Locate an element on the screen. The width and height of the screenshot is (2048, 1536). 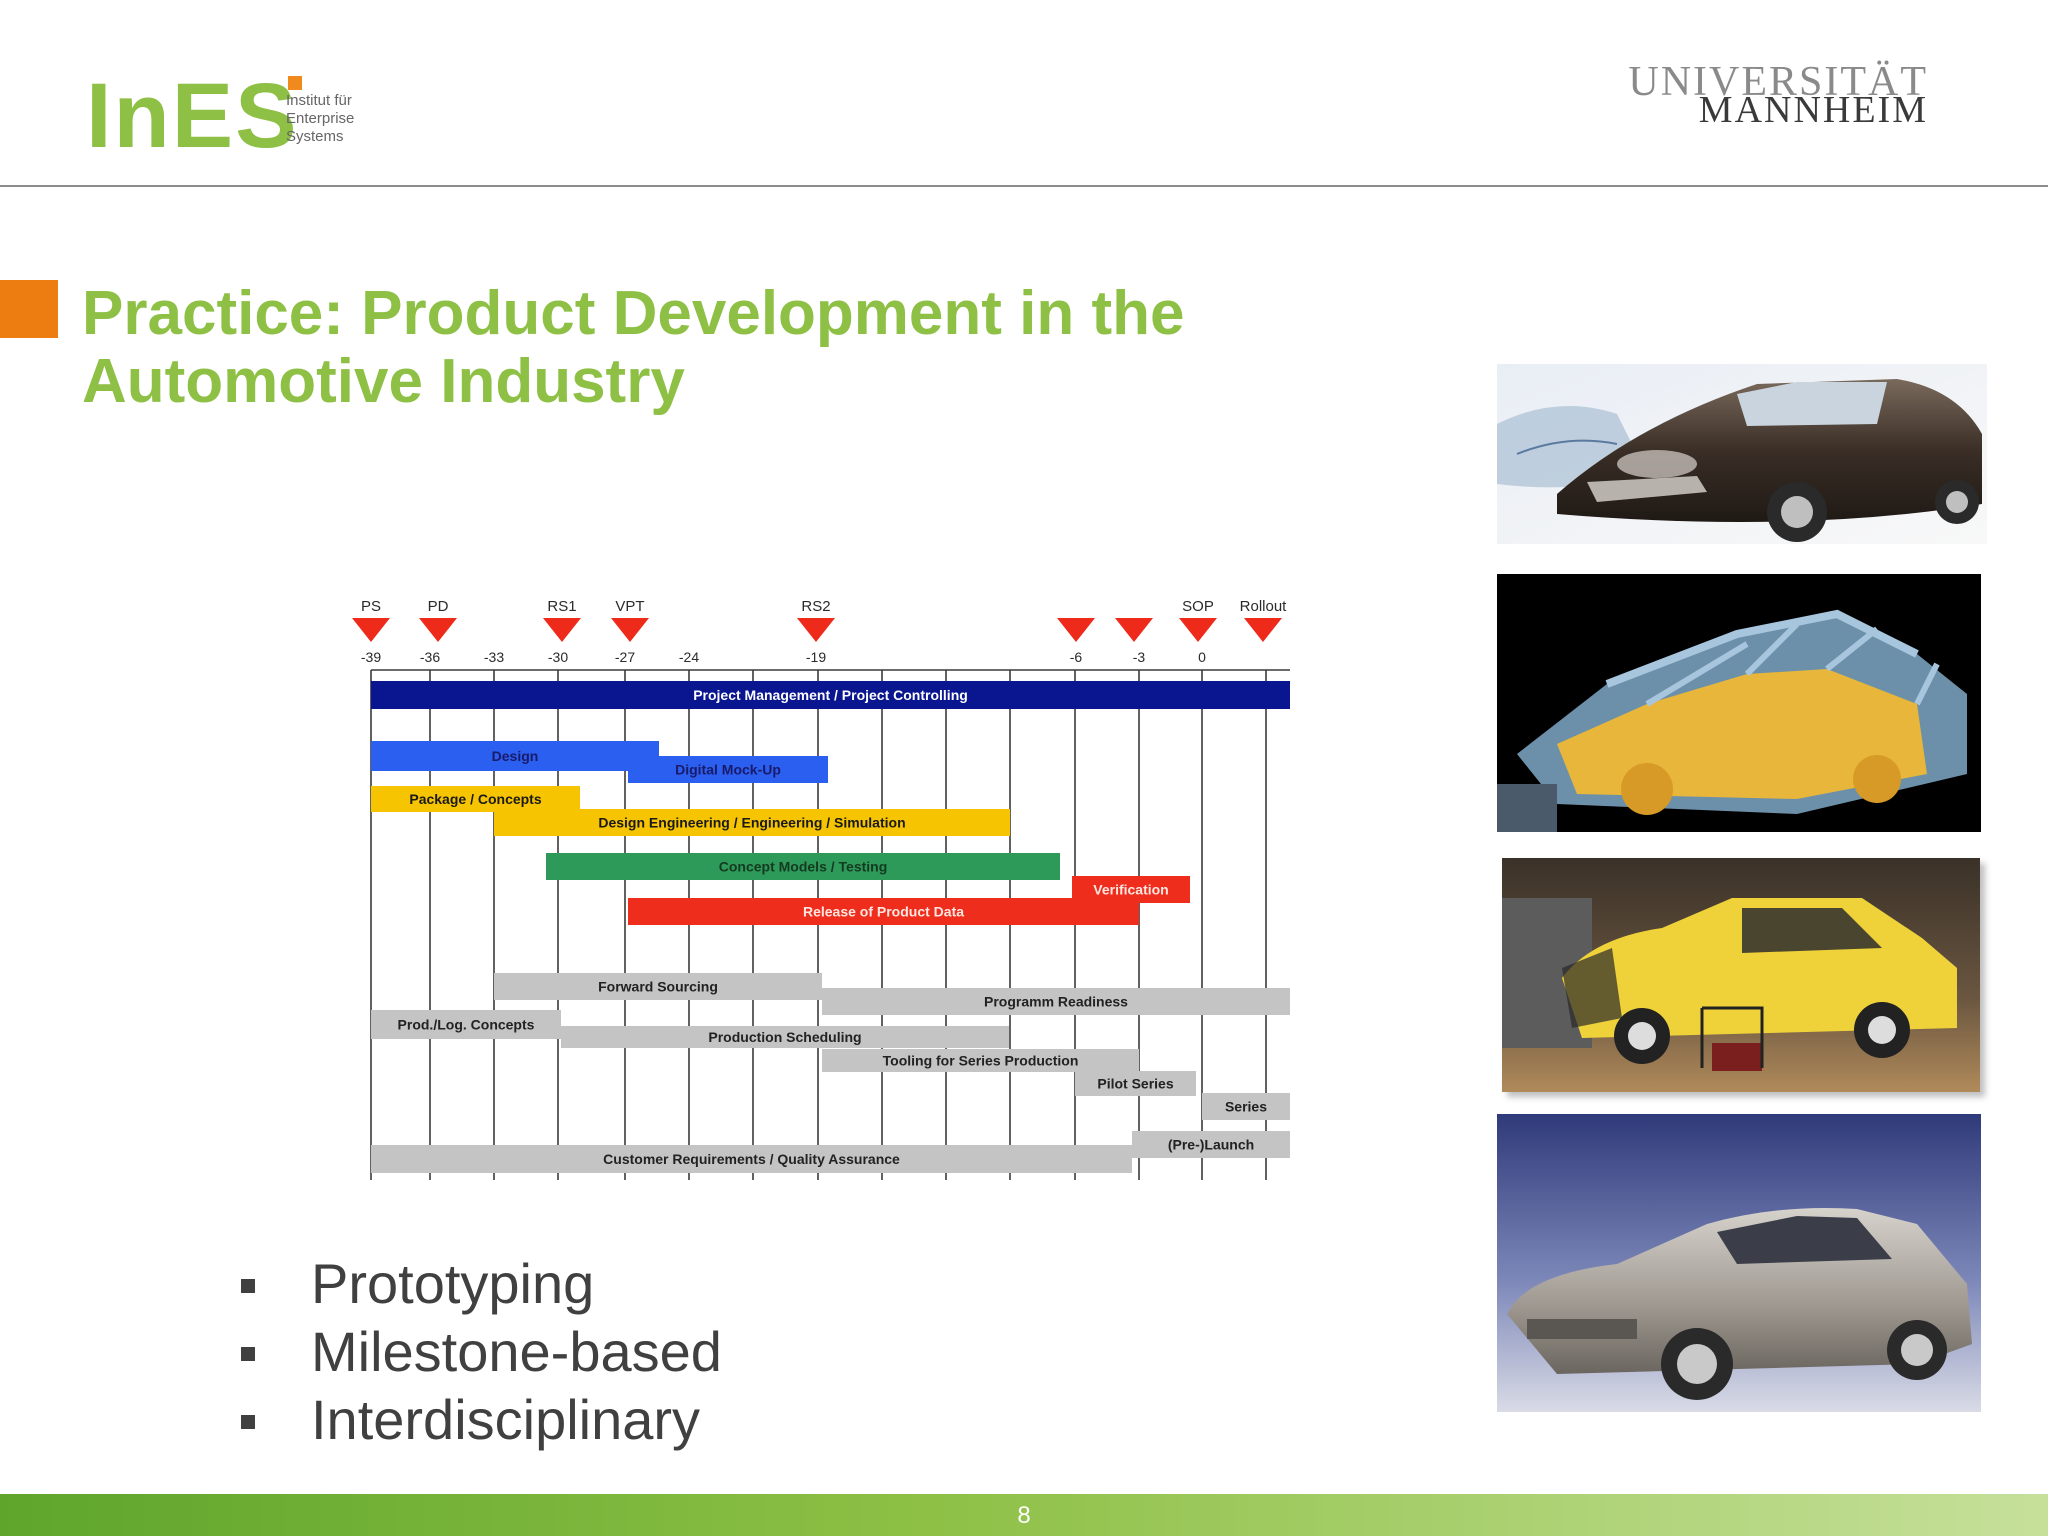
timeline-bar-label: Forward Sourcing is located at coordinates (658, 987).